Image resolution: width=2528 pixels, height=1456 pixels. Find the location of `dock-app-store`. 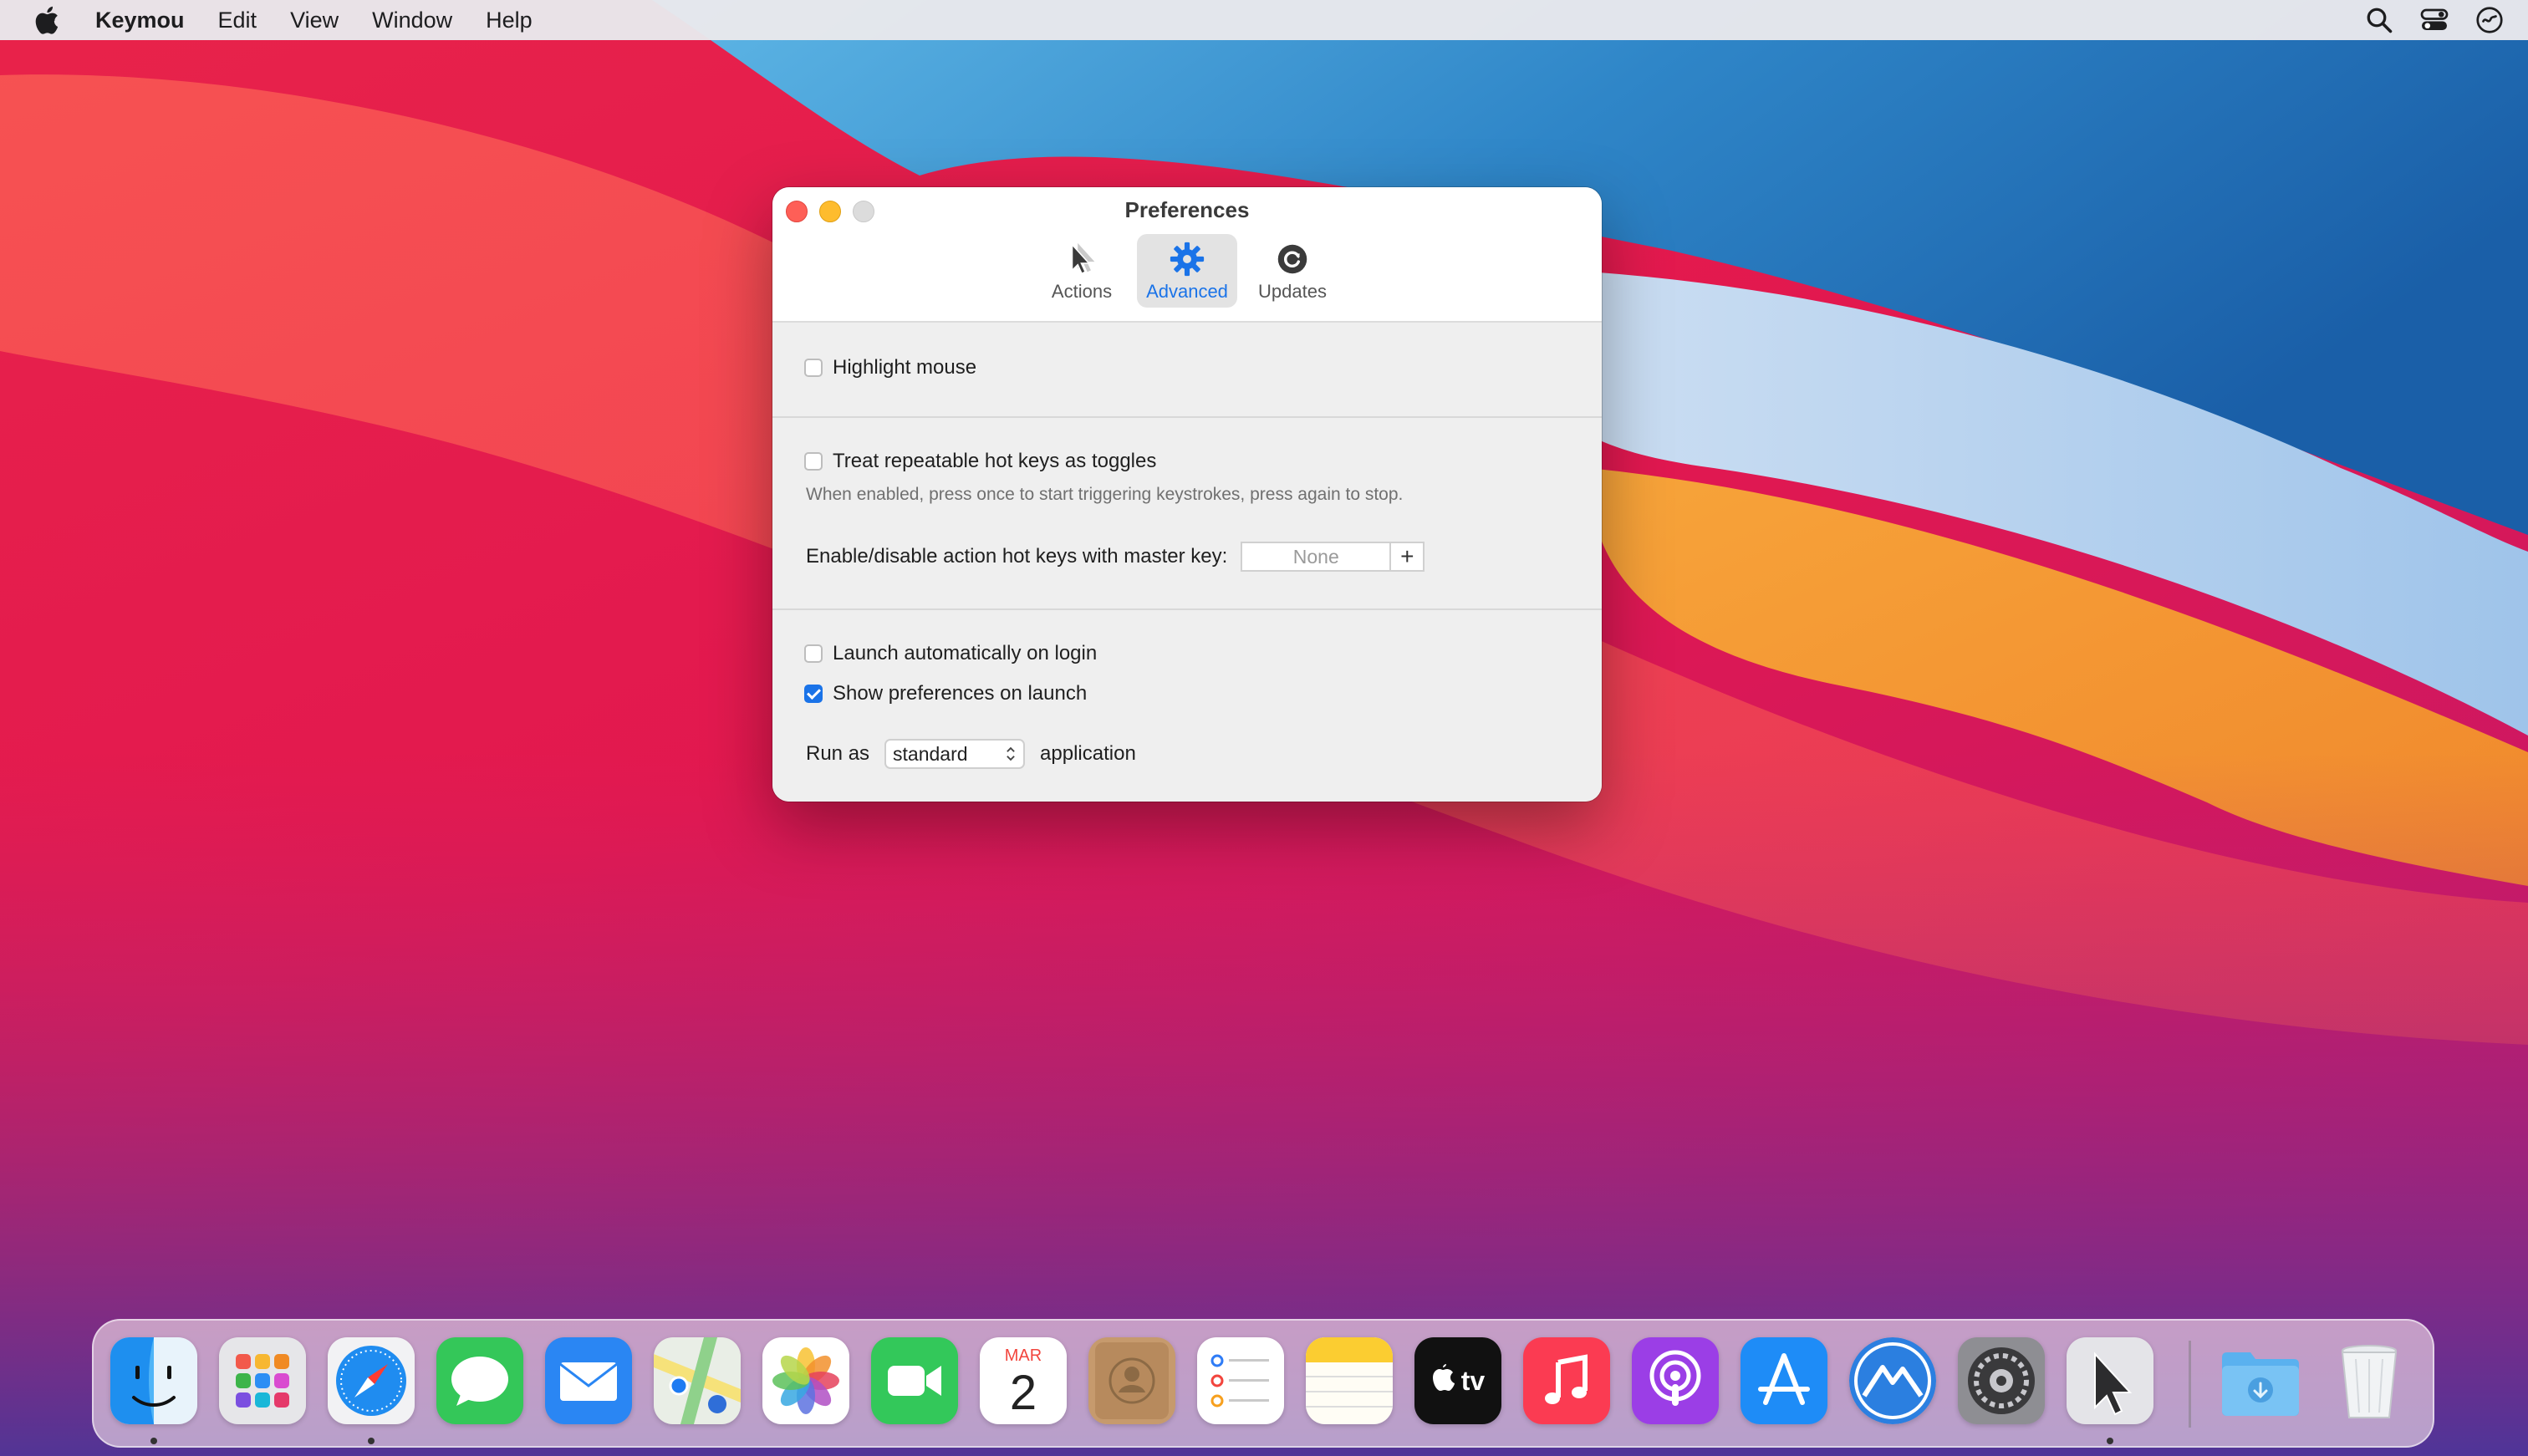

dock-app-store is located at coordinates (1784, 1380).